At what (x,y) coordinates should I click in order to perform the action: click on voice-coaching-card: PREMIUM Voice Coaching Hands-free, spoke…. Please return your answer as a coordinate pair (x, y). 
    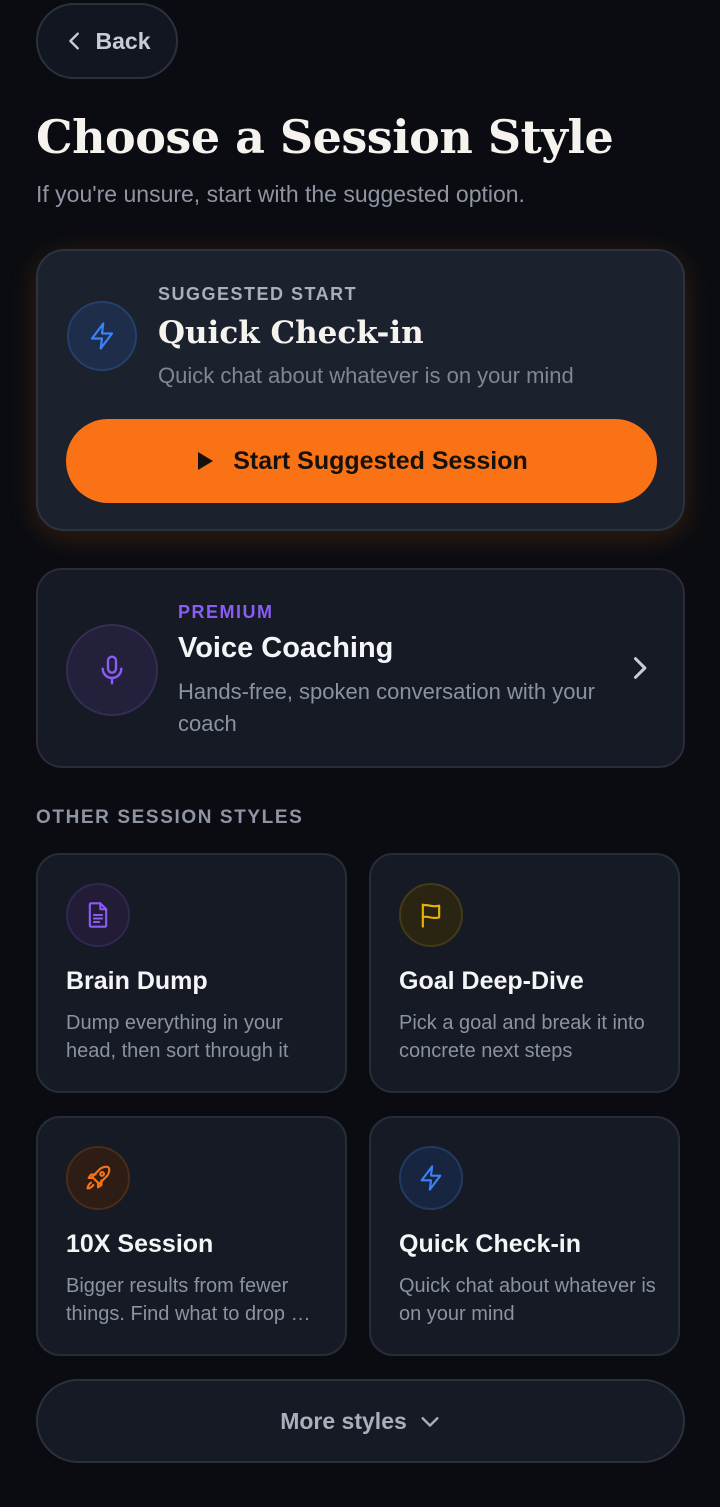
    Looking at the image, I should click on (360, 668).